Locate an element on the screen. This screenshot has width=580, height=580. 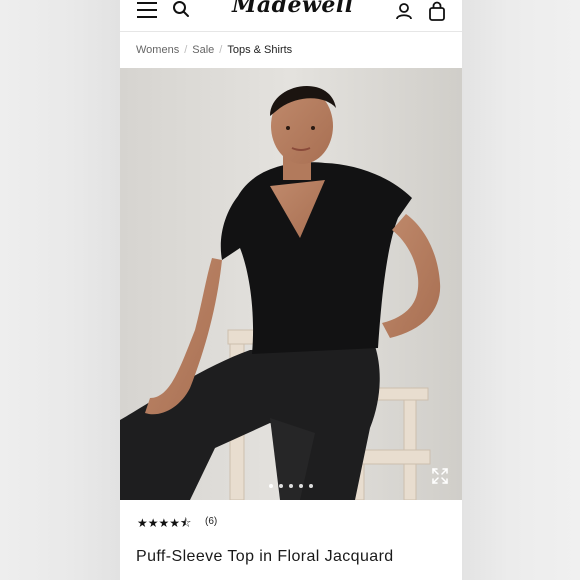
rating-stars: ★★★★⯪ is located at coordinates (164, 524).